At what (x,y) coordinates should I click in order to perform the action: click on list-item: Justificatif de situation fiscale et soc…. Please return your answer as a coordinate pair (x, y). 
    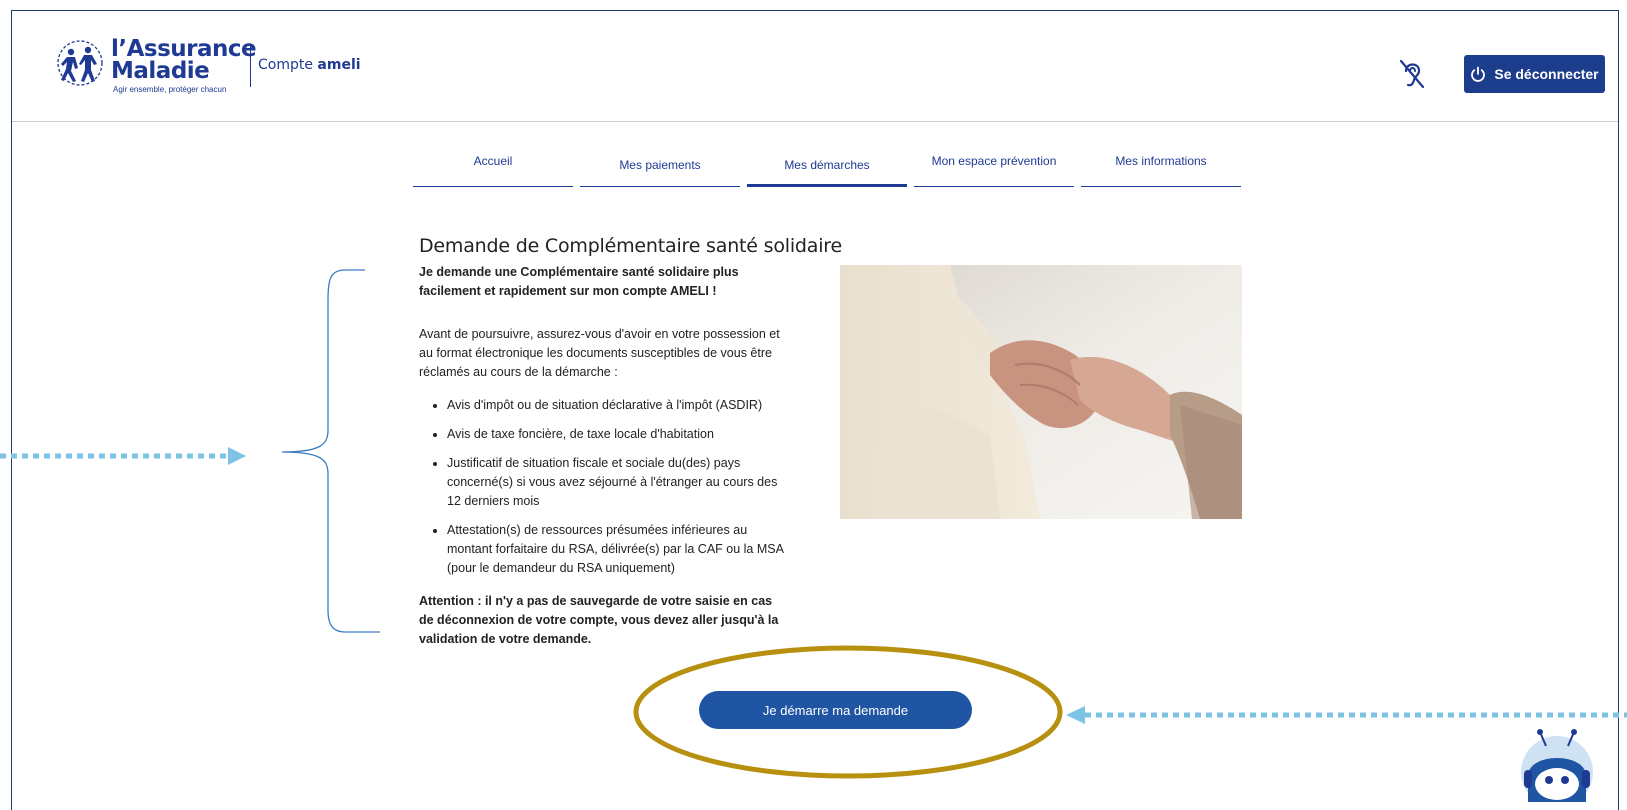
    Looking at the image, I should click on (616, 482).